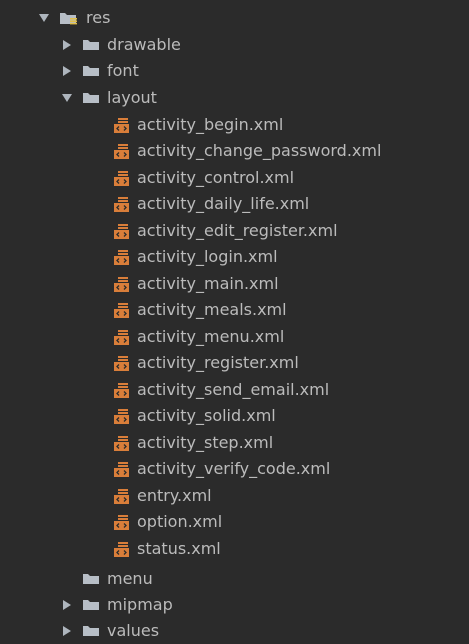 This screenshot has height=644, width=469. Describe the element at coordinates (211, 336) in the screenshot. I see `file-name: activity_menu.xml` at that location.